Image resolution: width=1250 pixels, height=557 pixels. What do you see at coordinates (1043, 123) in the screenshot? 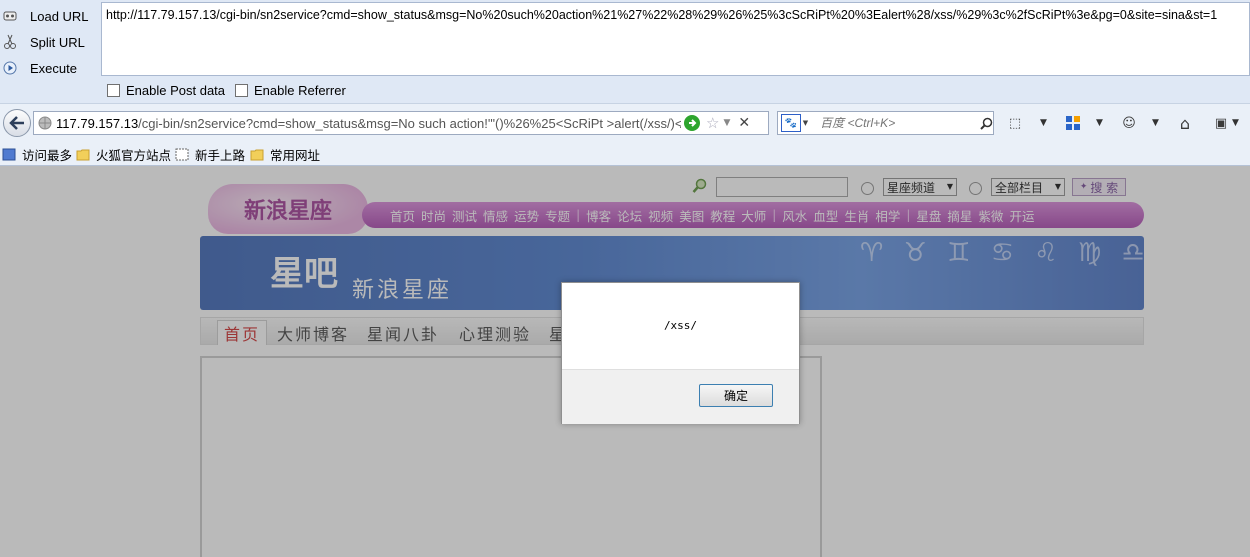
I see `screenshot-dropdown-icon: ▼` at bounding box center [1043, 123].